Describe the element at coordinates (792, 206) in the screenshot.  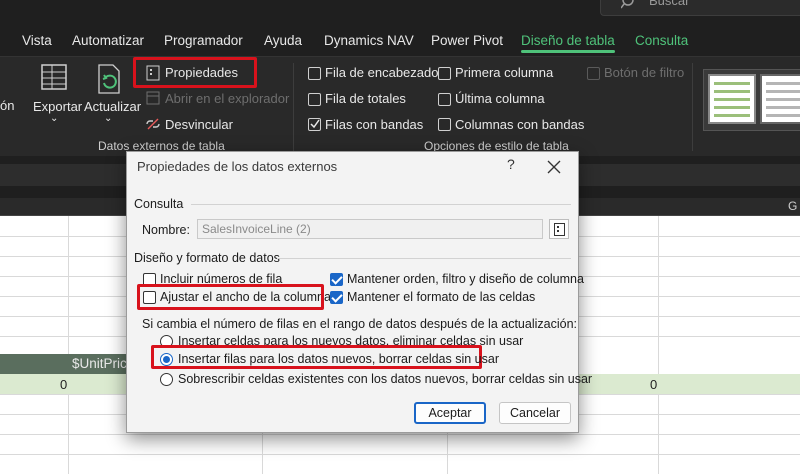
I see `column-header-g: G` at that location.